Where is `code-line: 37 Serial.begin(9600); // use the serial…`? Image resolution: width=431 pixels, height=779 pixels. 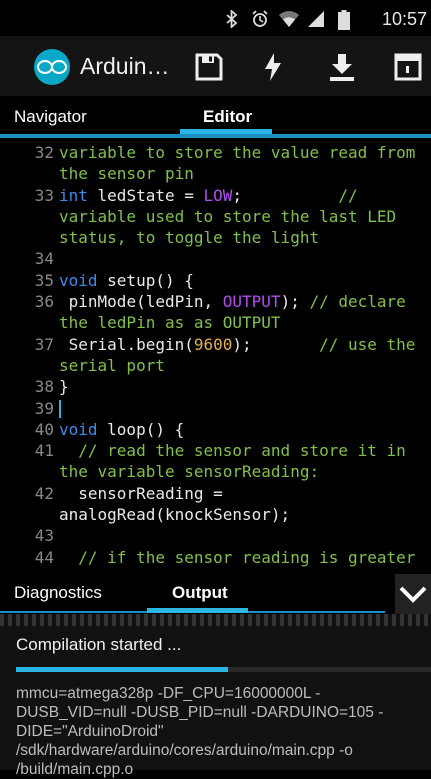 code-line: 37 Serial.begin(9600); // use the serial… is located at coordinates (215, 355).